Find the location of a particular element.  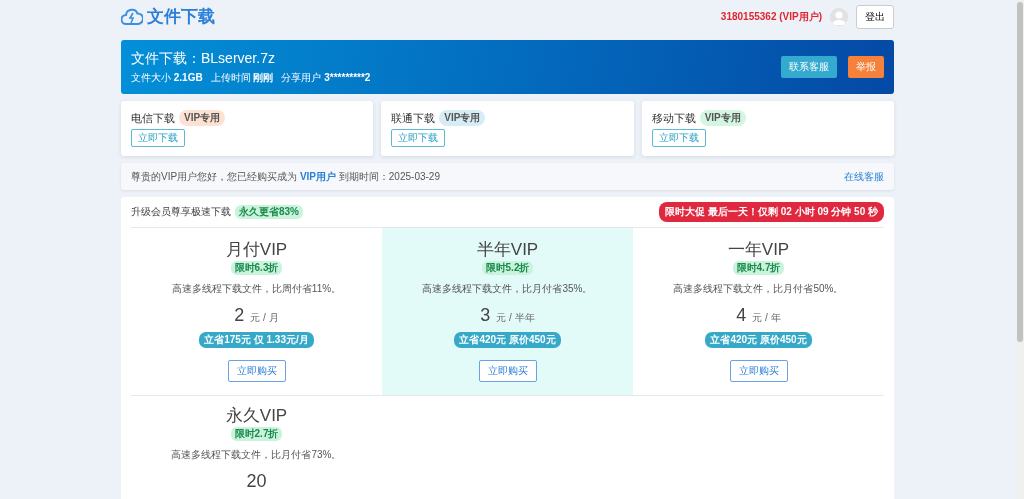

file-meta: 分享用户 3*********2 is located at coordinates (326, 77).